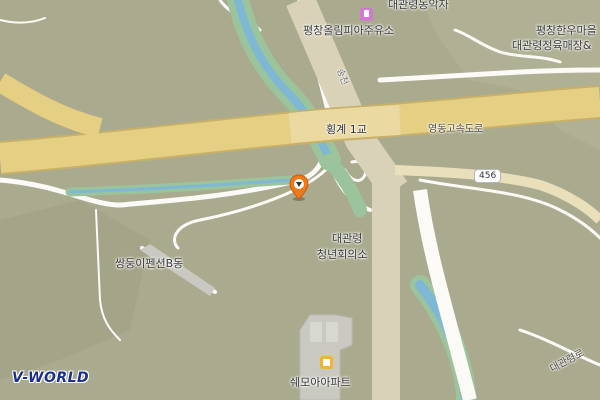 This screenshot has width=600, height=400. I want to click on apartment-icon, so click(326, 362).